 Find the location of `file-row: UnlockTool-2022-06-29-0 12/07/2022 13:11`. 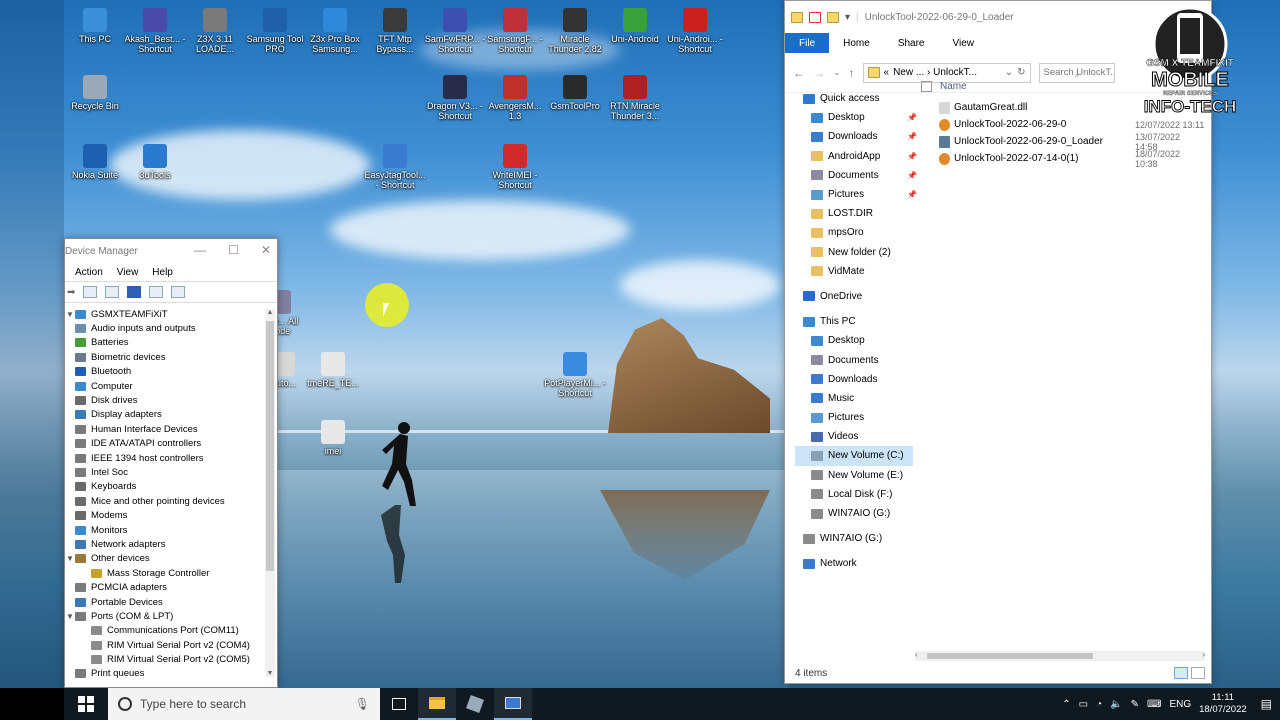

file-row: UnlockTool-2022-06-29-0 12/07/2022 13:11 is located at coordinates (1060, 124).